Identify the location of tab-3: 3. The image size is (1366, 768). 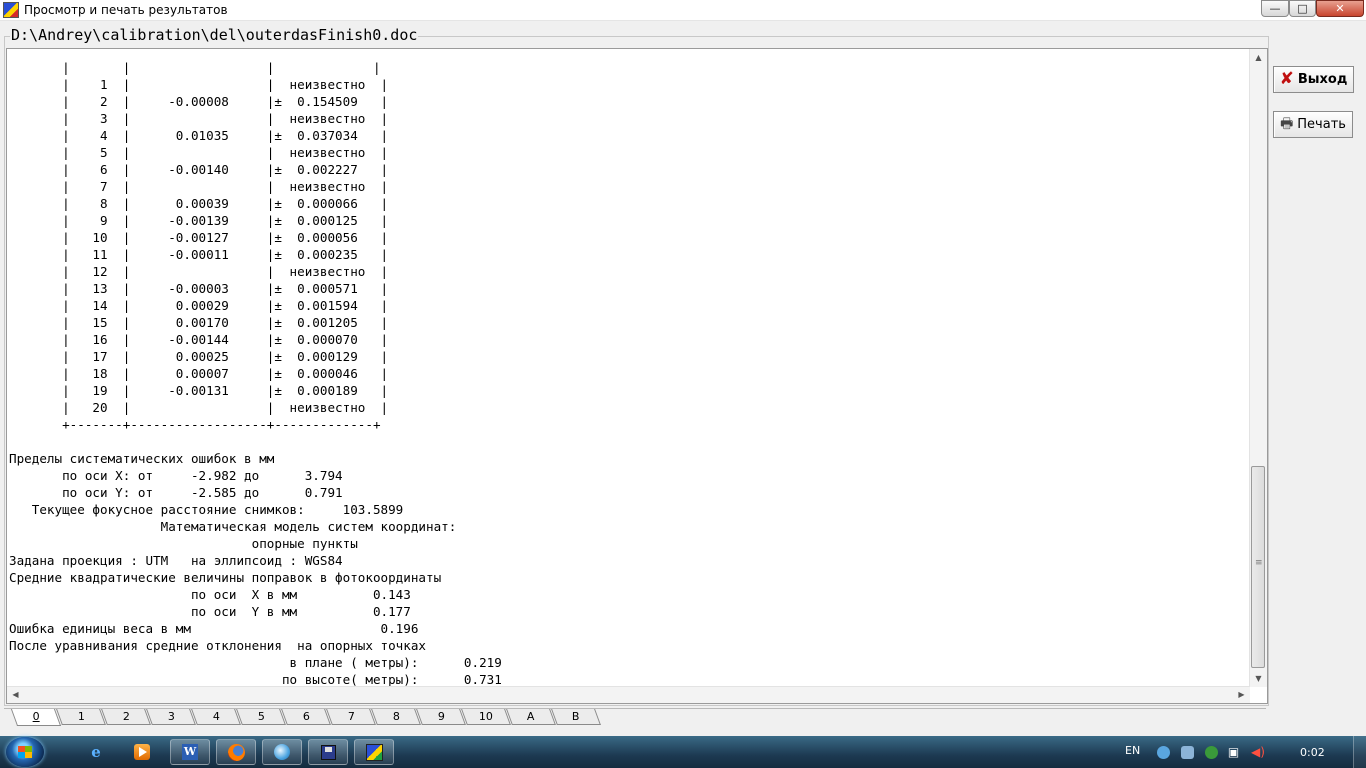
(171, 717).